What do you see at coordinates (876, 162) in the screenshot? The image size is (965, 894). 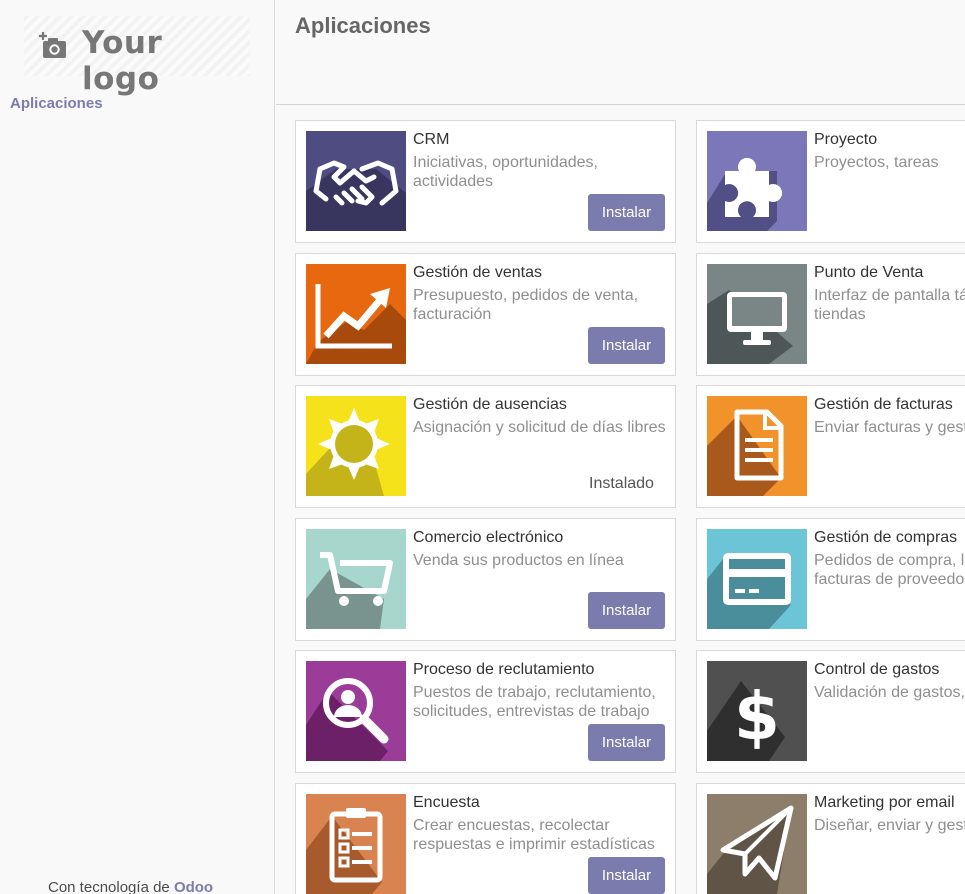 I see `app-summary: Proyectos, tareas` at bounding box center [876, 162].